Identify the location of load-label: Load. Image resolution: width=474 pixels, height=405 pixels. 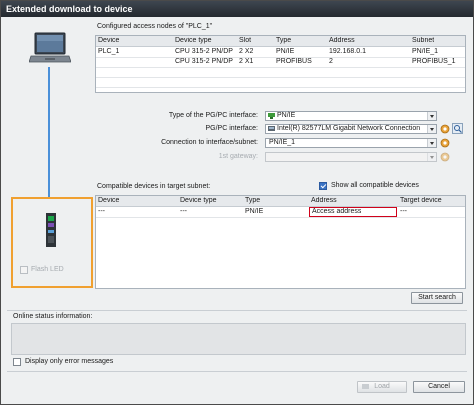
(382, 386).